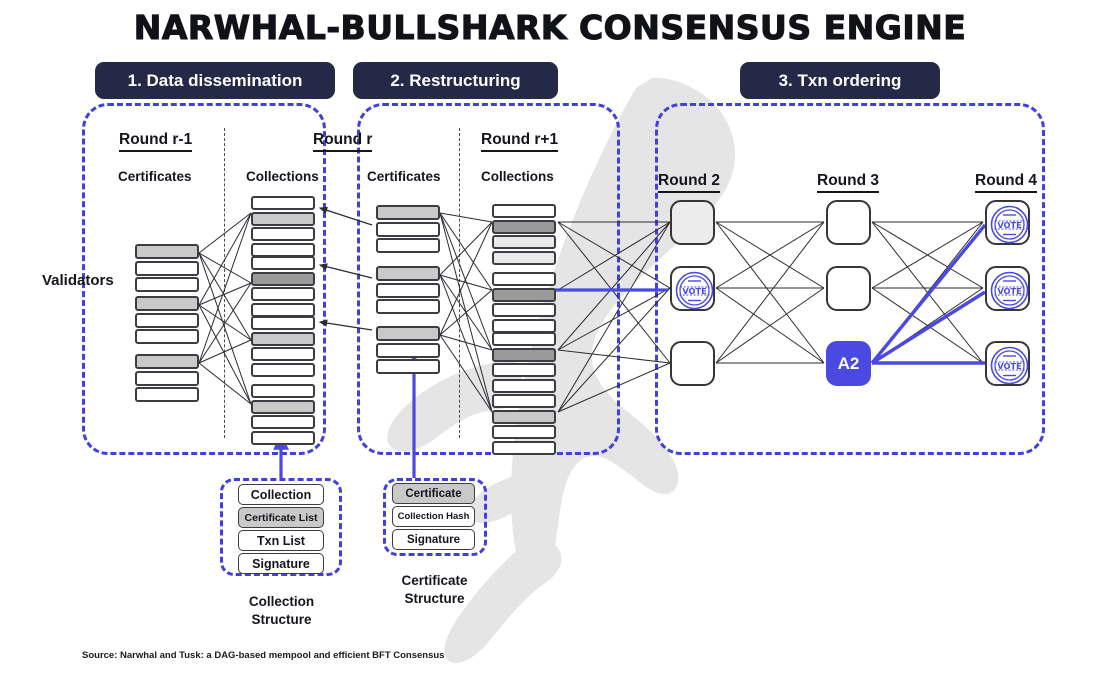 This screenshot has height=689, width=1100. I want to click on structure-row: Collection Hash, so click(433, 516).